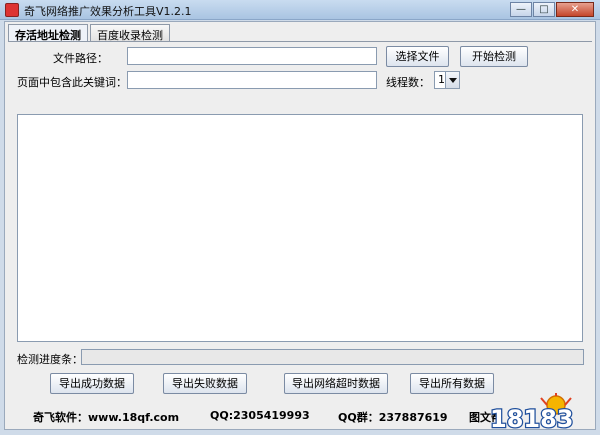 This screenshot has width=600, height=435. What do you see at coordinates (521, 9) in the screenshot?
I see `minimize-icon: —` at bounding box center [521, 9].